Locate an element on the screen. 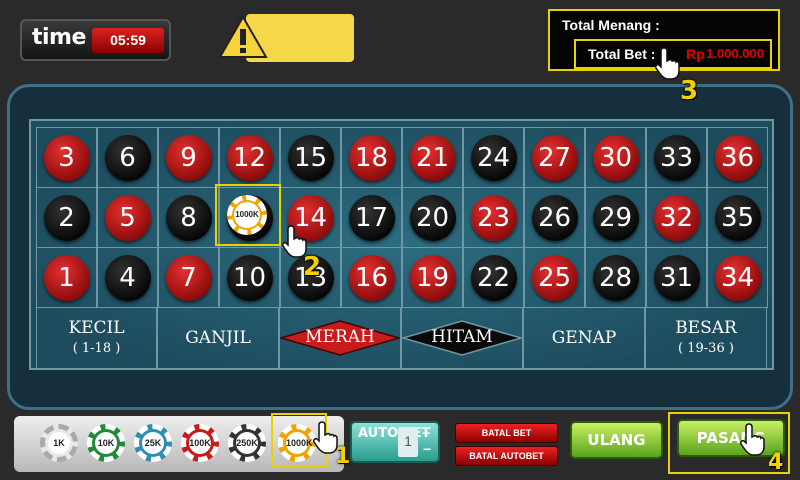 The image size is (800, 480). placed-chip-label: 1000K is located at coordinates (247, 215).